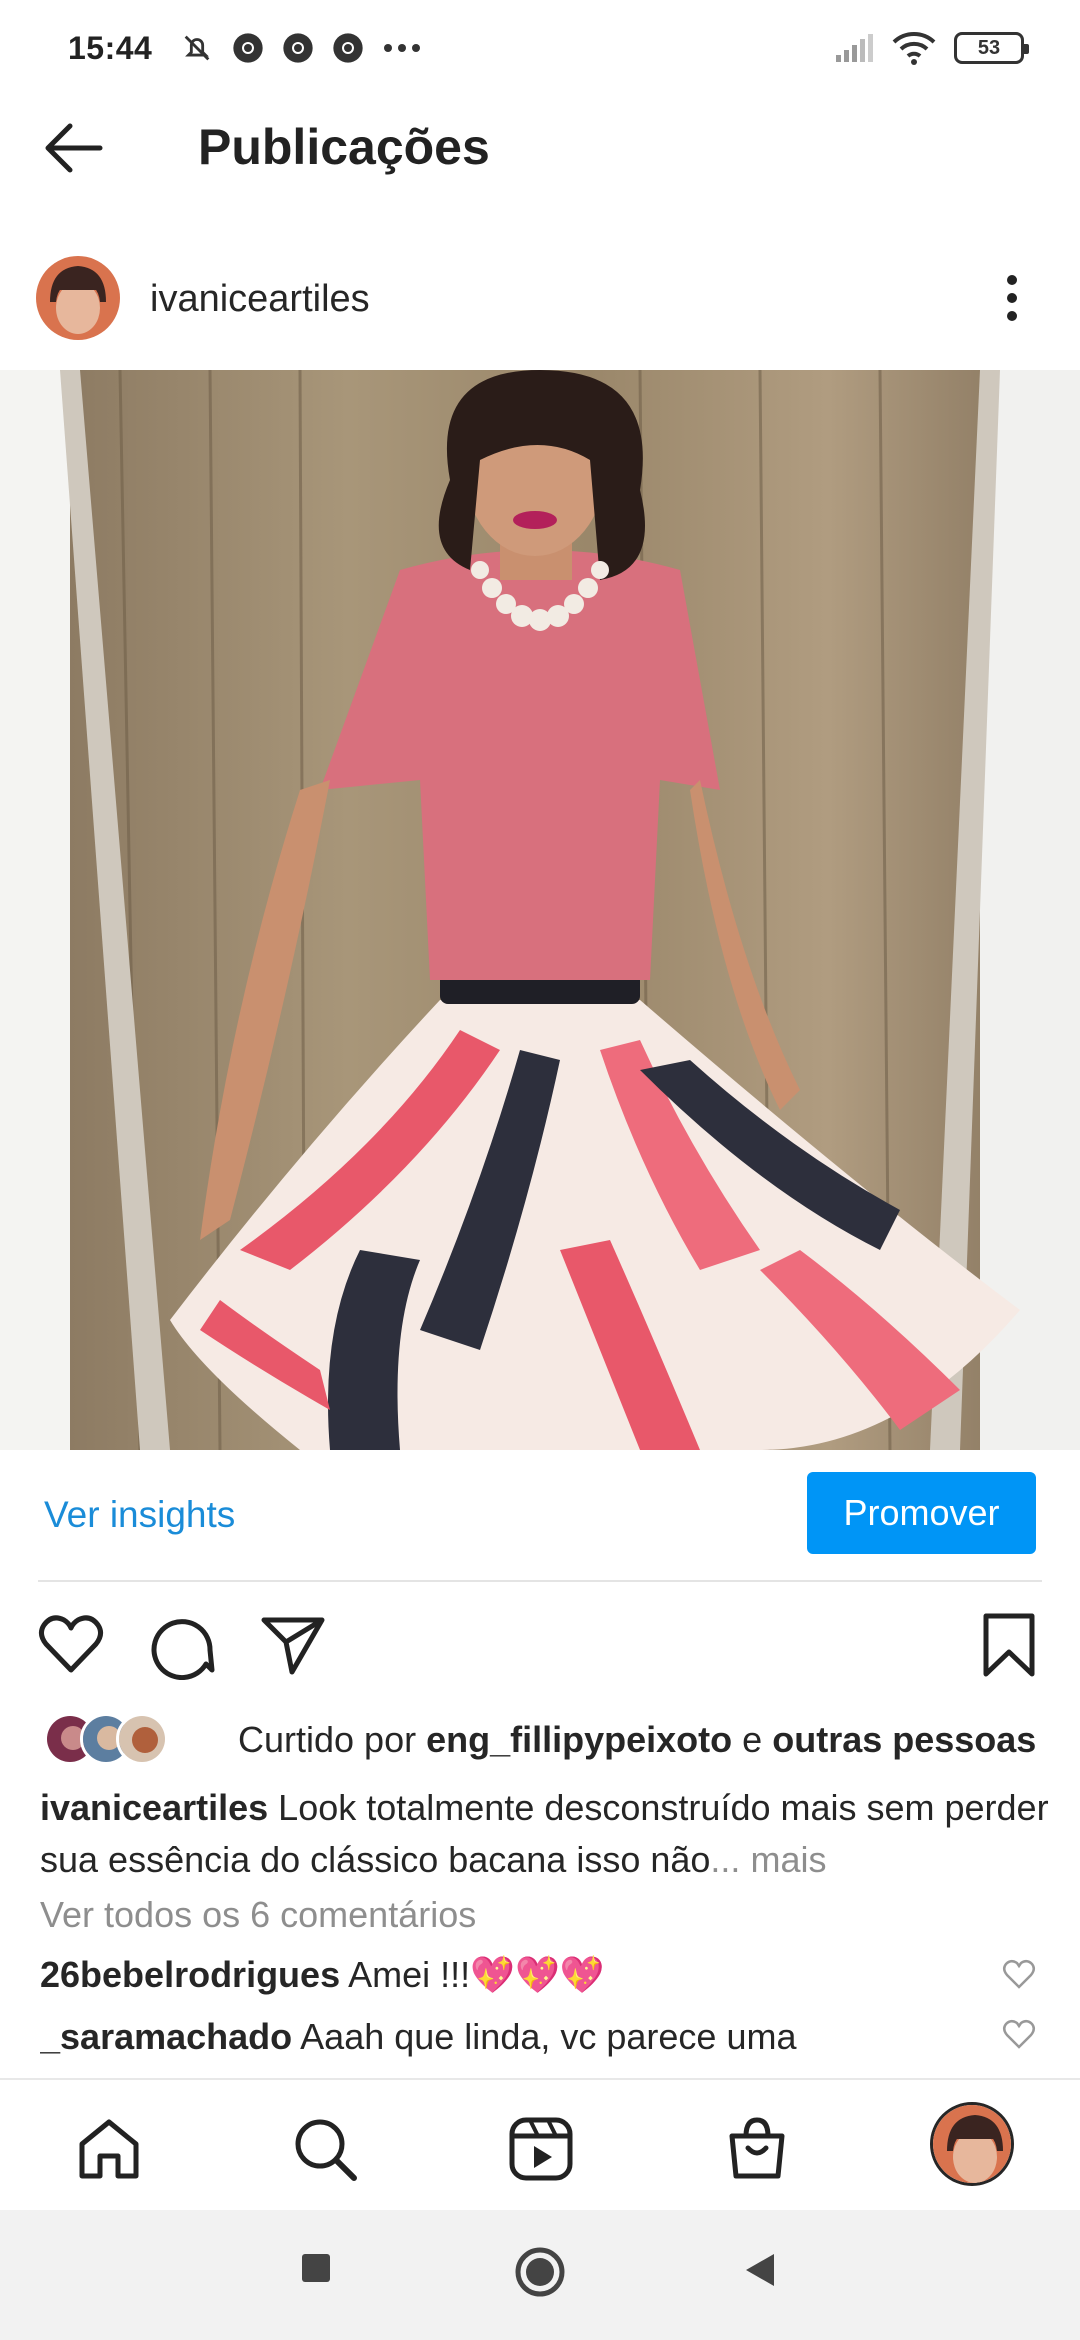  Describe the element at coordinates (540, 1581) in the screenshot. I see `divider` at that location.